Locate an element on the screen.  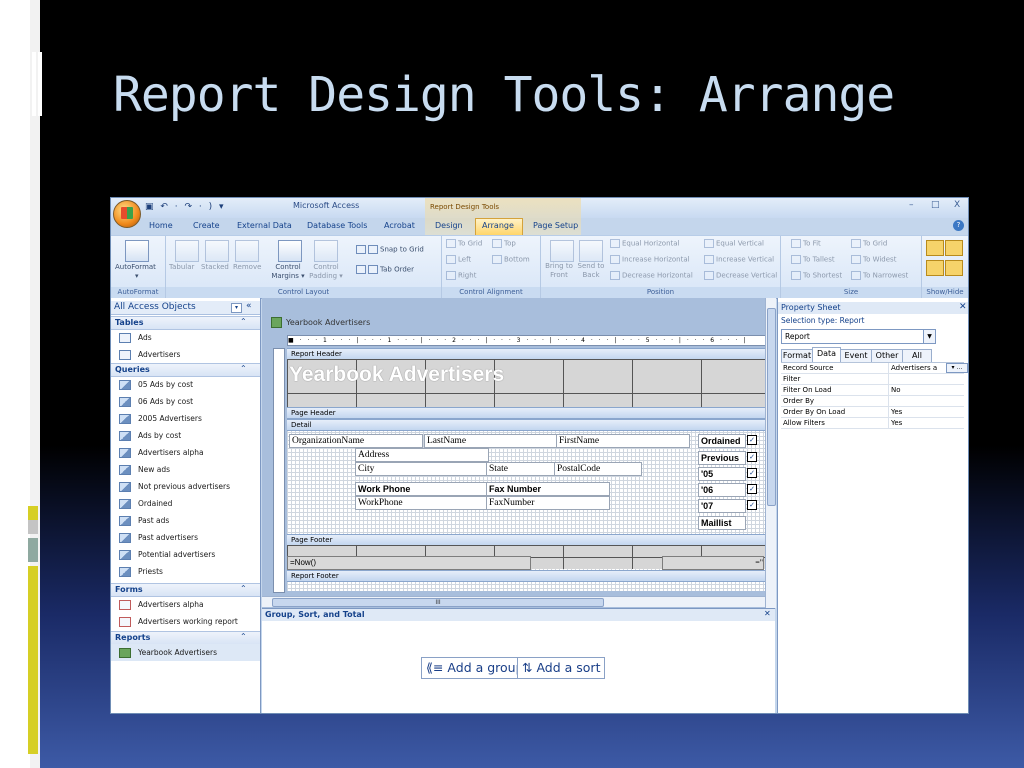
minimize-button: – is located at coordinates (911, 205).